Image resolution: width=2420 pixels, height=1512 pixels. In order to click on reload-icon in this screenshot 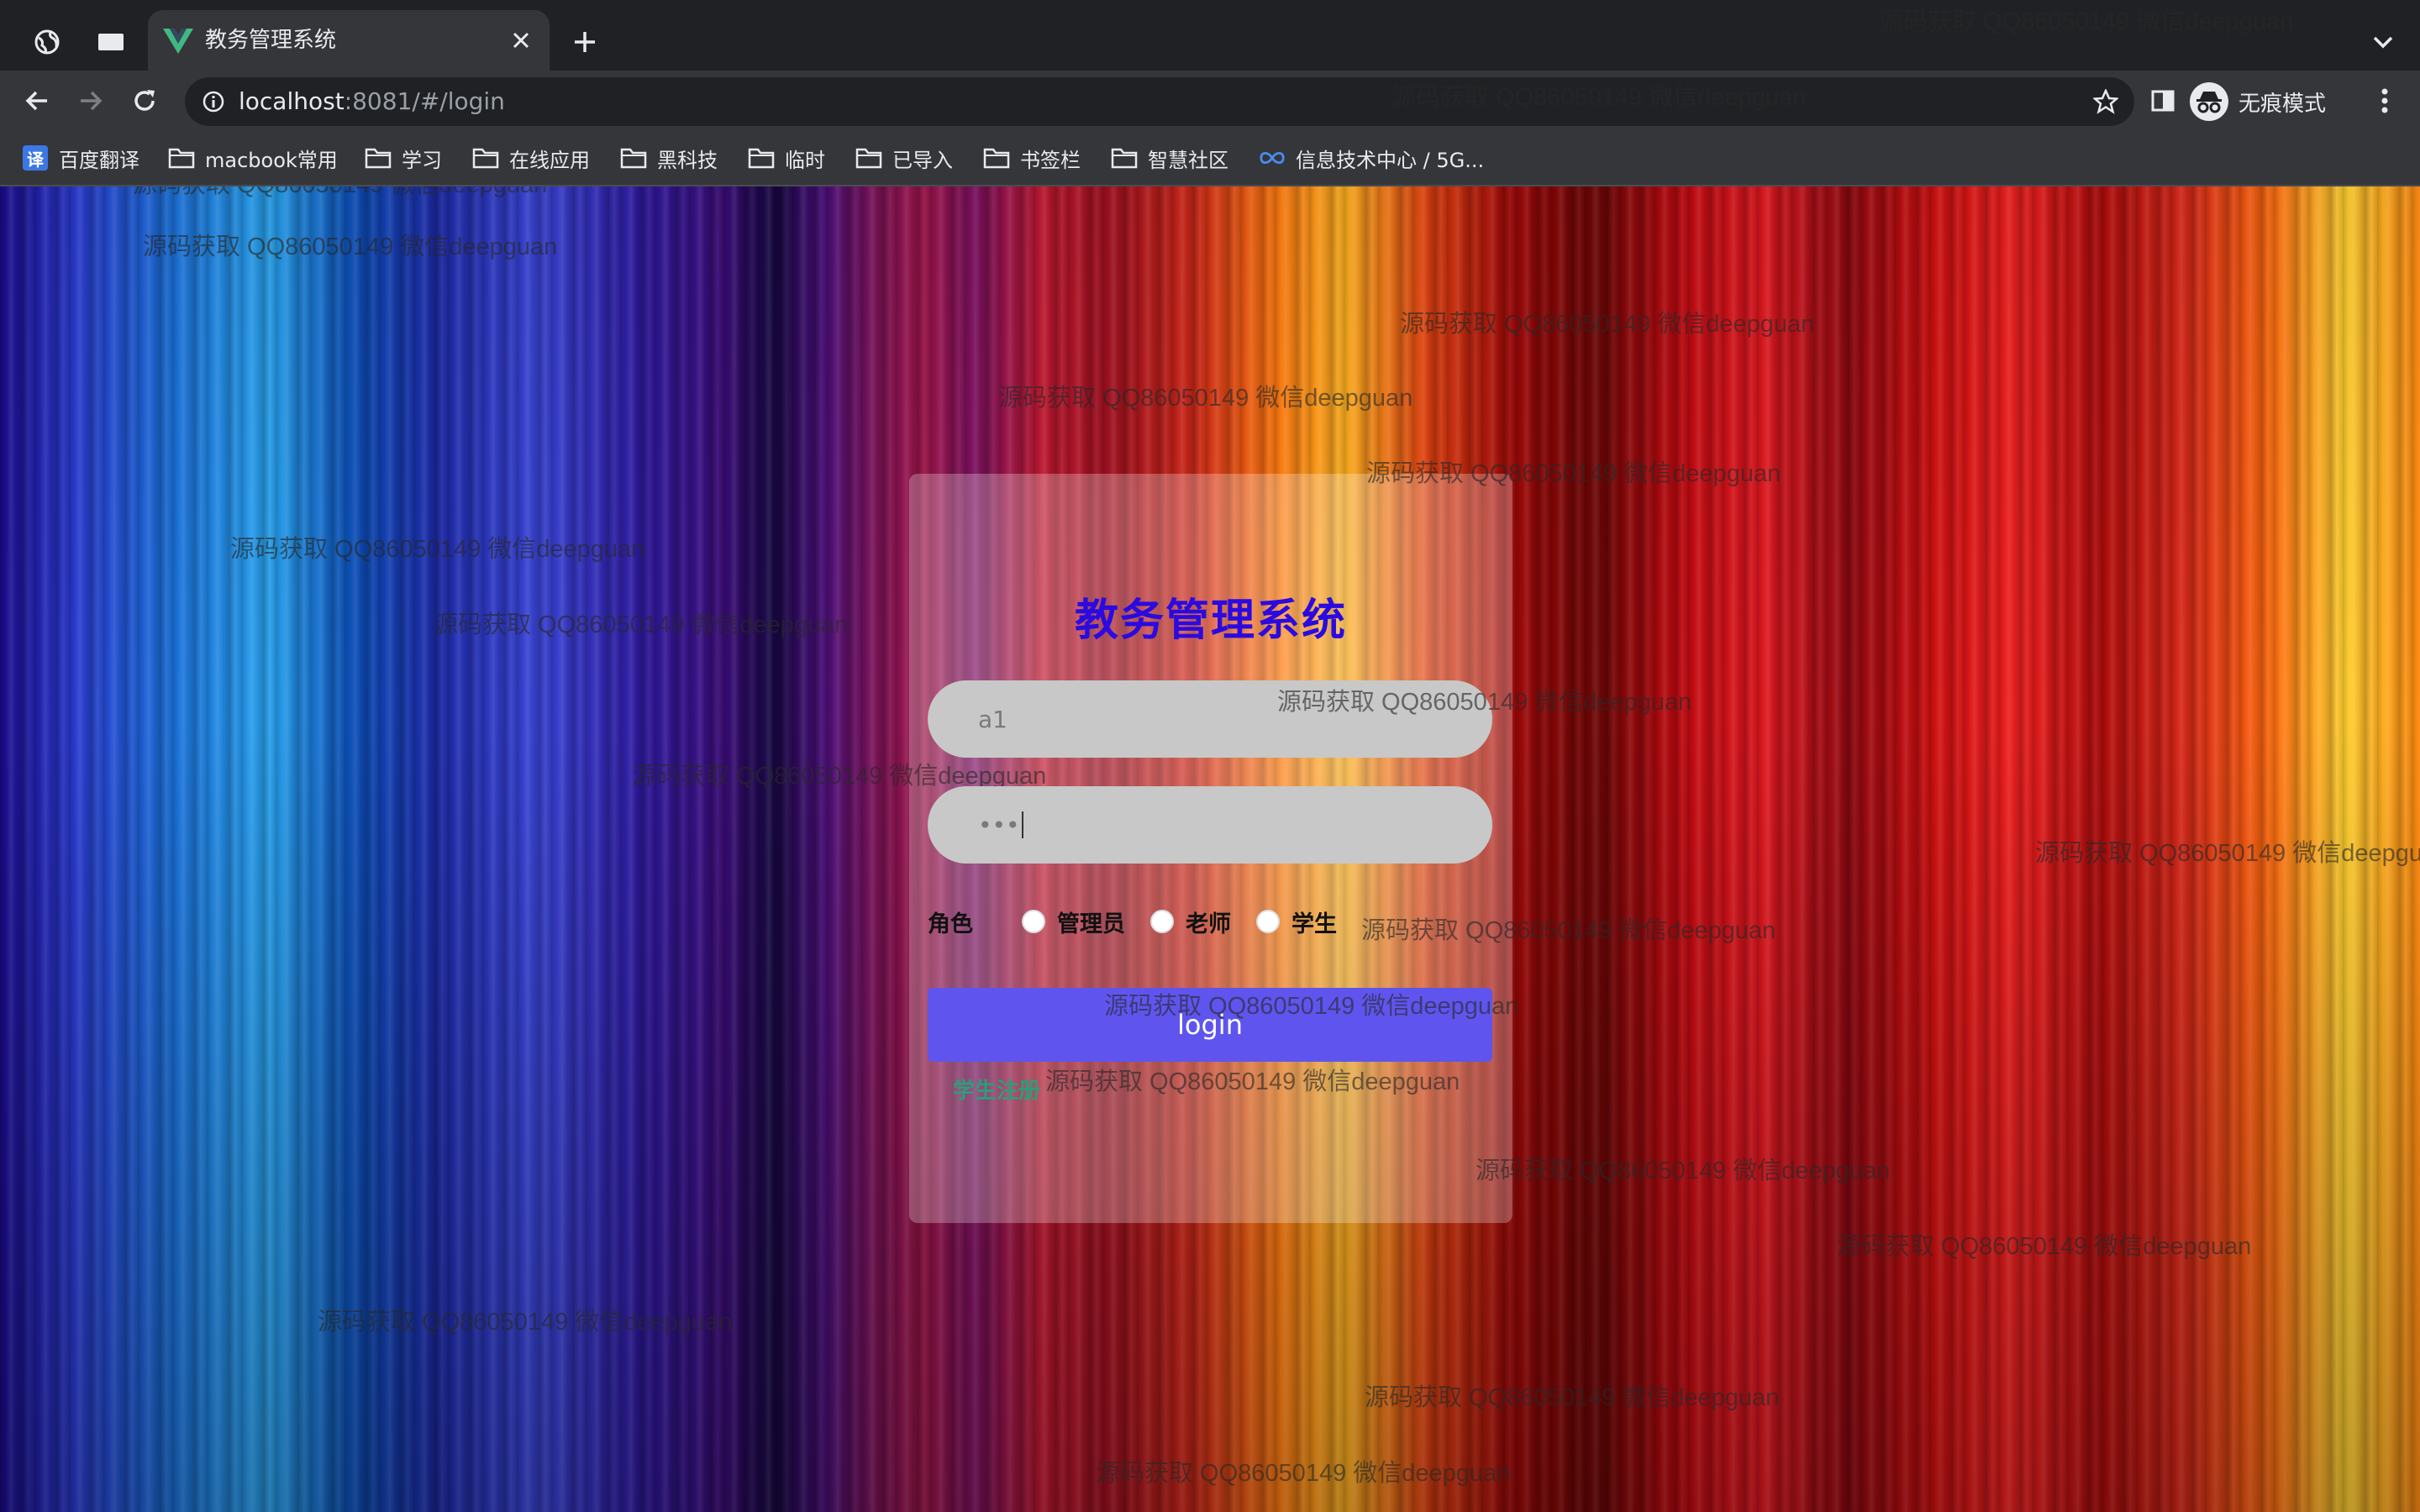, I will do `click(144, 100)`.